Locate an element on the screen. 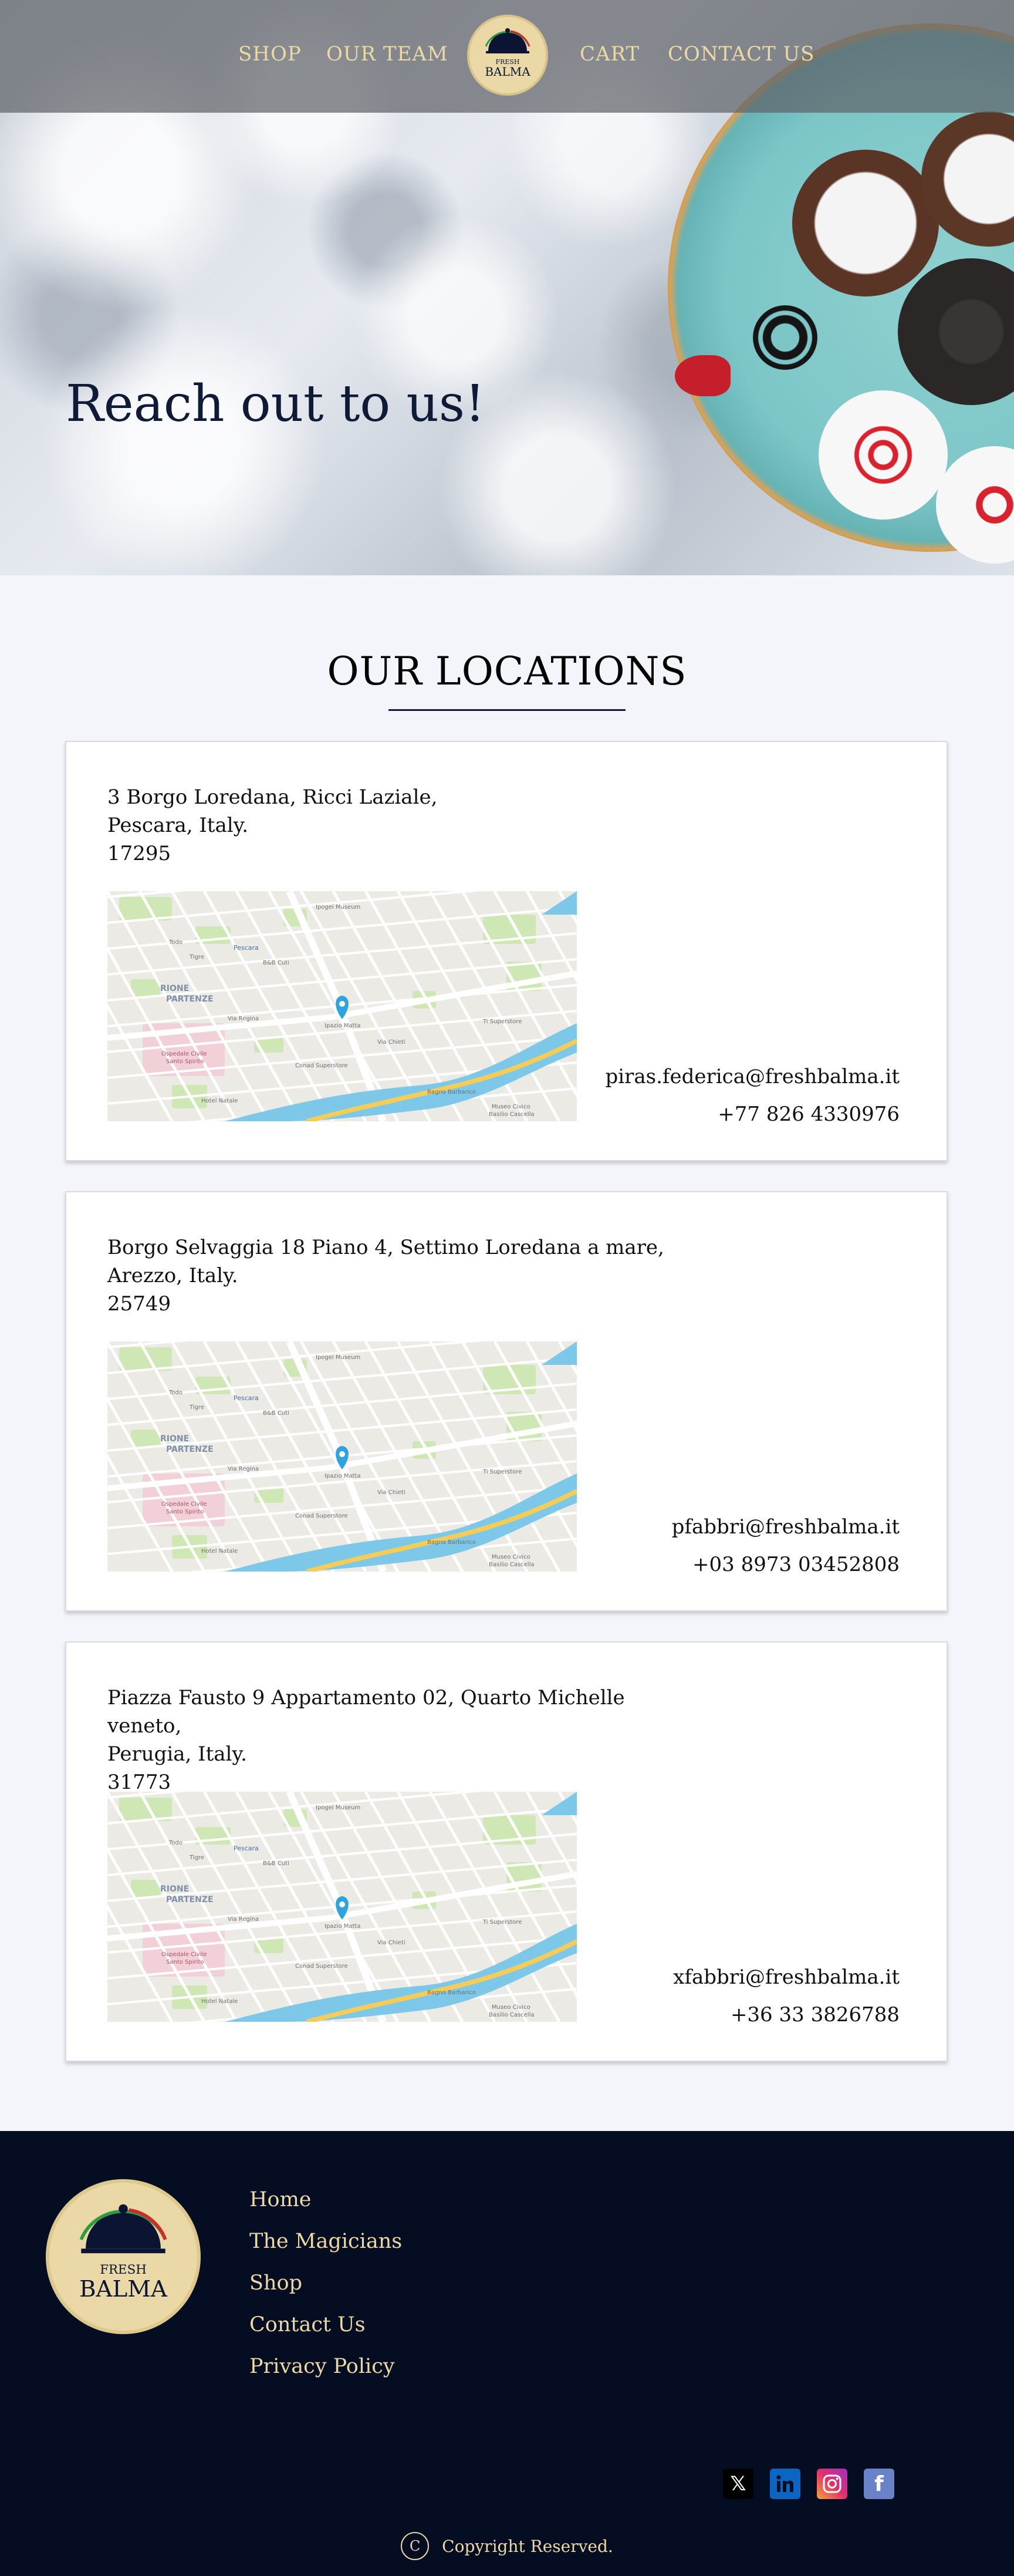  linkedin-icon is located at coordinates (785, 2484).